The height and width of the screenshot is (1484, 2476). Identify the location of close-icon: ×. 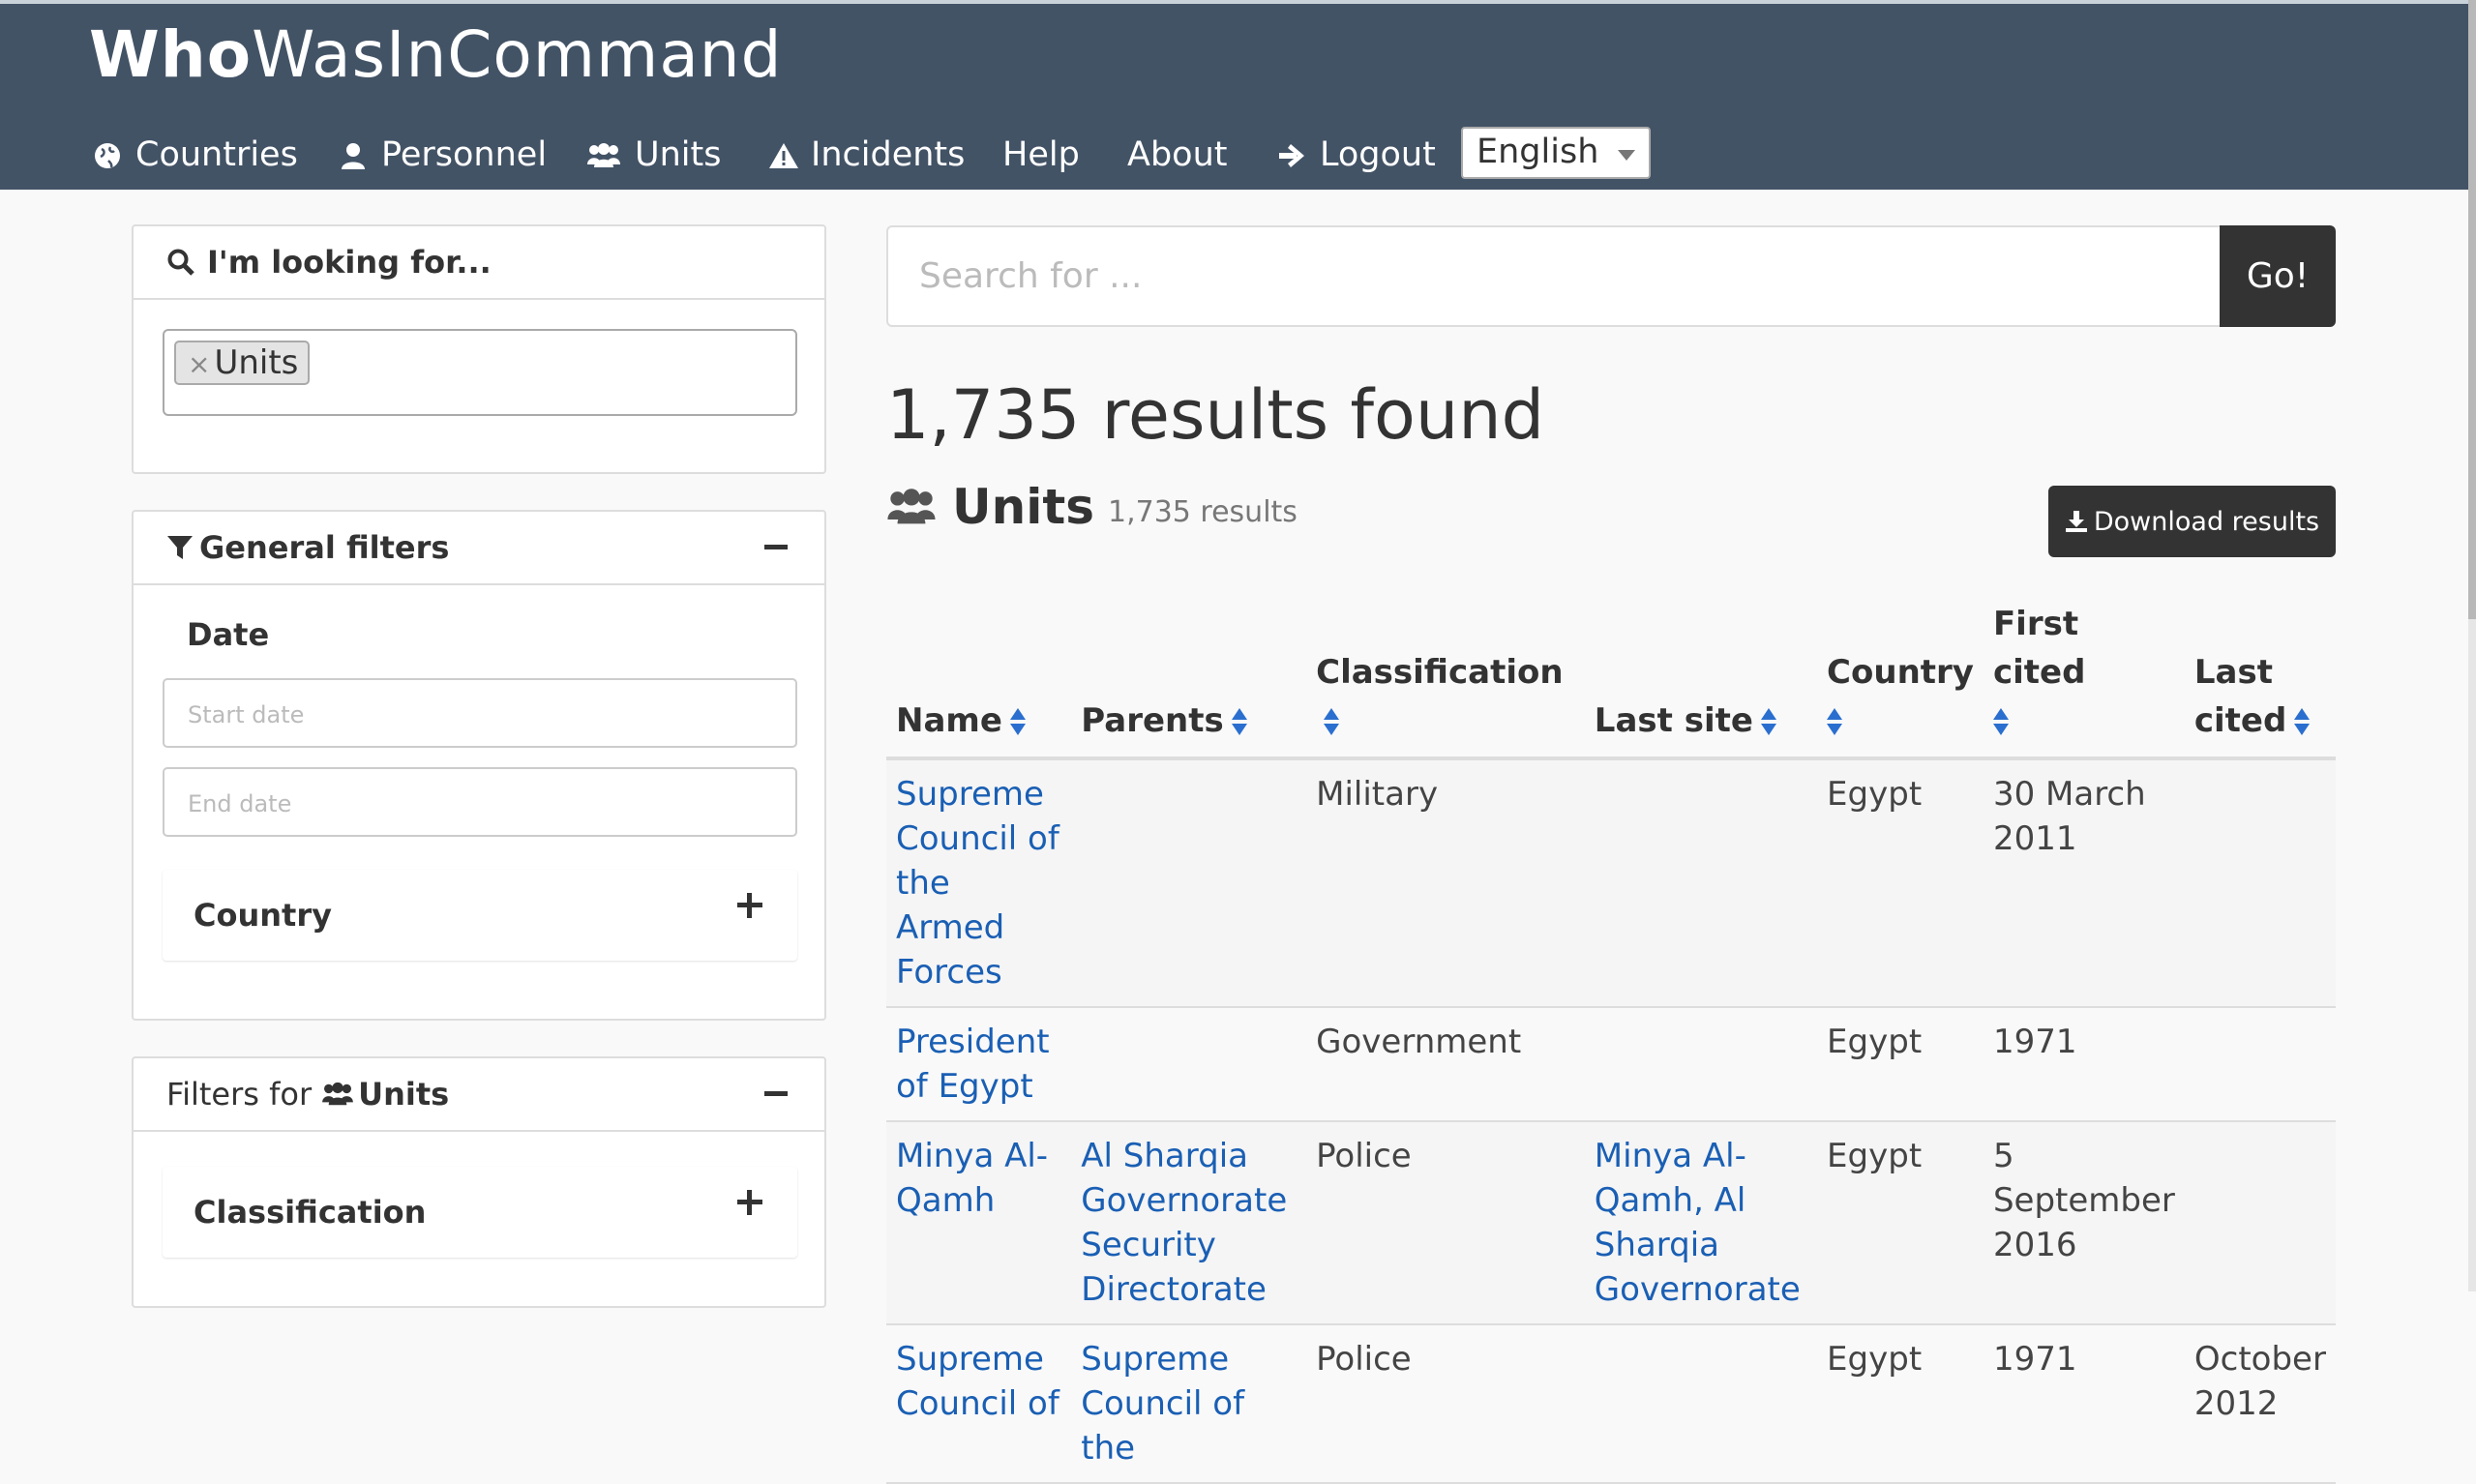
(199, 364).